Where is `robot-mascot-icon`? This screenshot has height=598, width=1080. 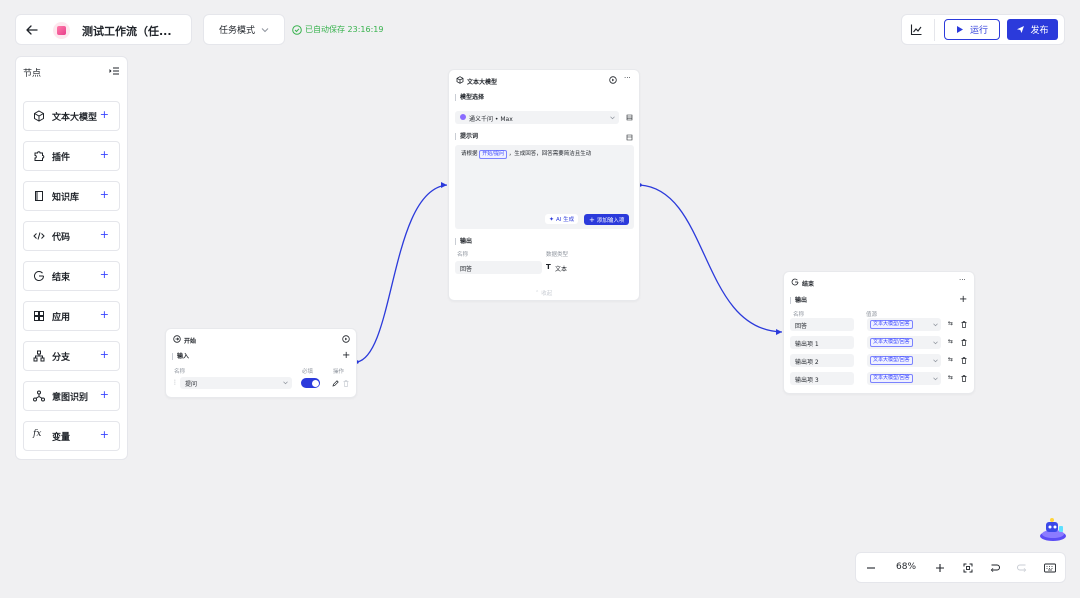
robot-mascot-icon is located at coordinates (1053, 529).